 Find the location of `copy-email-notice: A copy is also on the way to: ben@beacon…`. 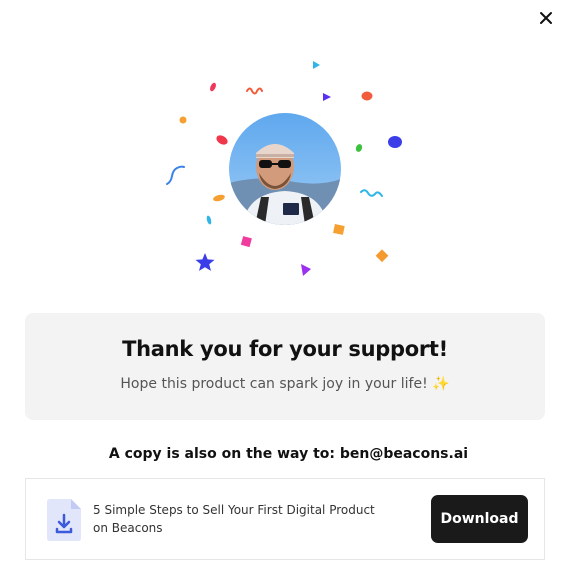

copy-email-notice: A copy is also on the way to: ben@beacon… is located at coordinates (288, 454).